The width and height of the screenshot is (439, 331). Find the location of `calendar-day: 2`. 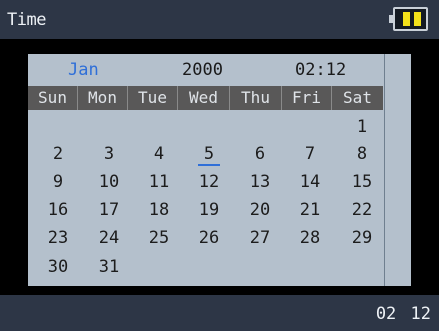

calendar-day: 2 is located at coordinates (58, 154).